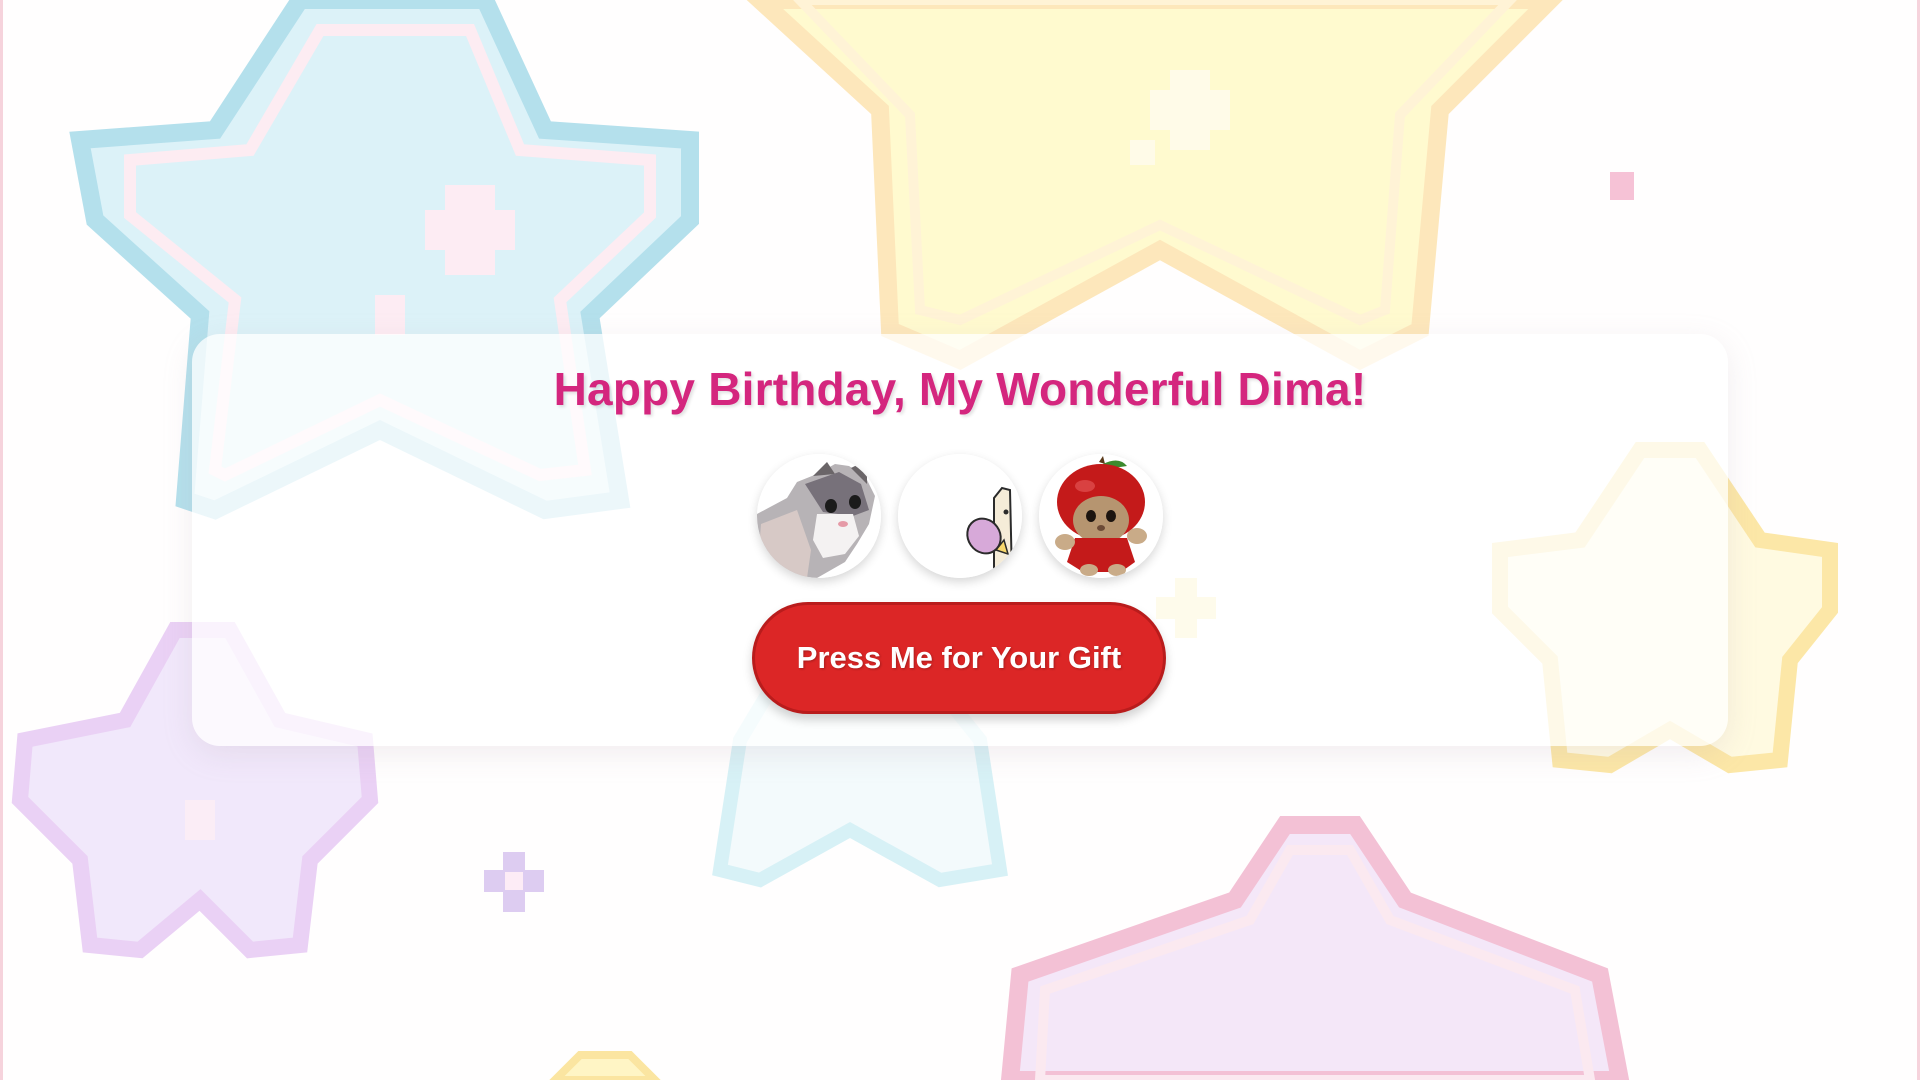 This screenshot has width=1920, height=1080. I want to click on cat-gif-row, so click(960, 516).